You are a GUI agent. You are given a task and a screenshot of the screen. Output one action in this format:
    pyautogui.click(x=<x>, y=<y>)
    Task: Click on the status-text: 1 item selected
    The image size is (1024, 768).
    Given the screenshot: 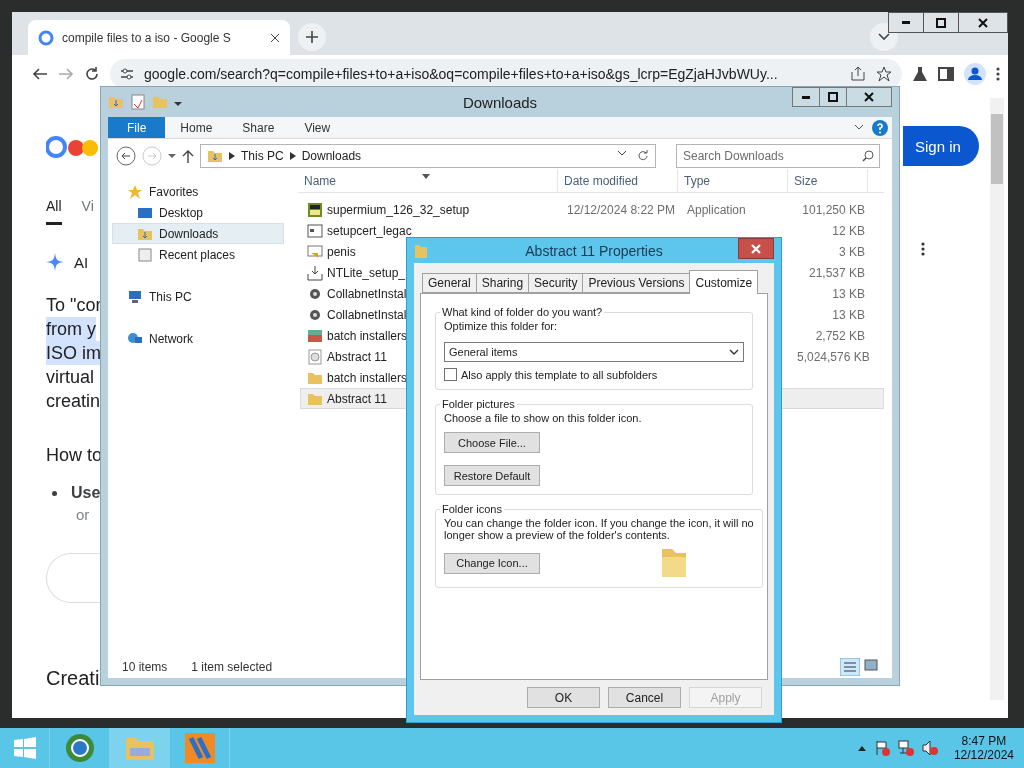 What is the action you would take?
    pyautogui.click(x=232, y=667)
    